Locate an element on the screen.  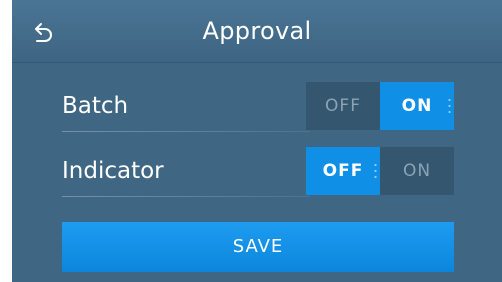
batch-toggle: OFF ON is located at coordinates (380, 106).